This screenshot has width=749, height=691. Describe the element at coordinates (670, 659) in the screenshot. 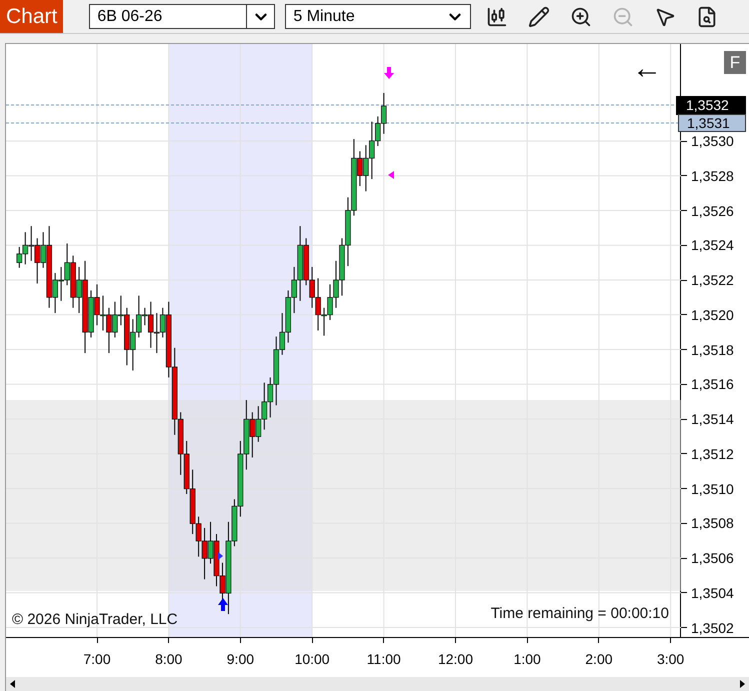

I see `time-axis-label: 3:00` at that location.